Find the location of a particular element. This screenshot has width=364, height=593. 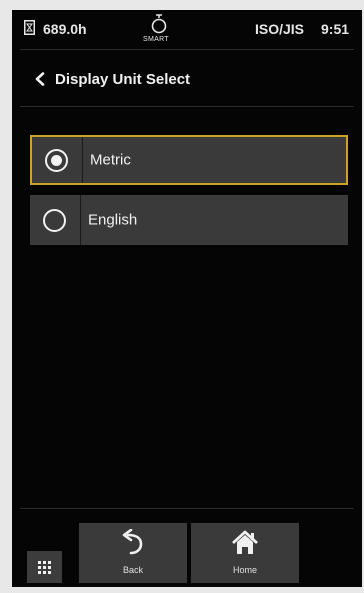

back-button: Back is located at coordinates (133, 553).